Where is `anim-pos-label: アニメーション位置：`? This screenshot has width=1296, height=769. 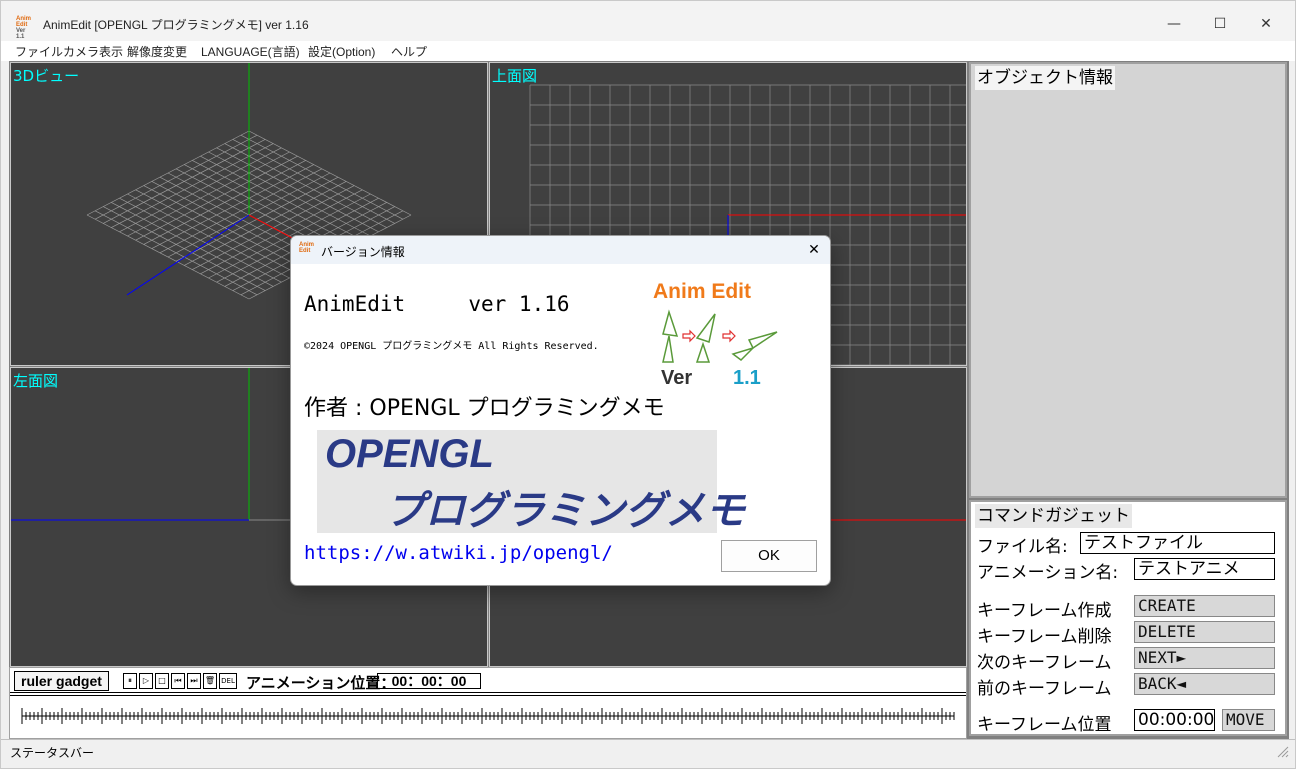
anim-pos-label: アニメーション位置： is located at coordinates (321, 683).